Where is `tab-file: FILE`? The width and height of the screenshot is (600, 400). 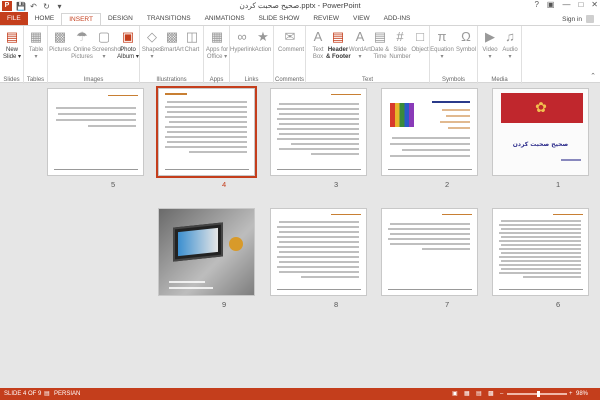
tab-file: FILE is located at coordinates (14, 18).